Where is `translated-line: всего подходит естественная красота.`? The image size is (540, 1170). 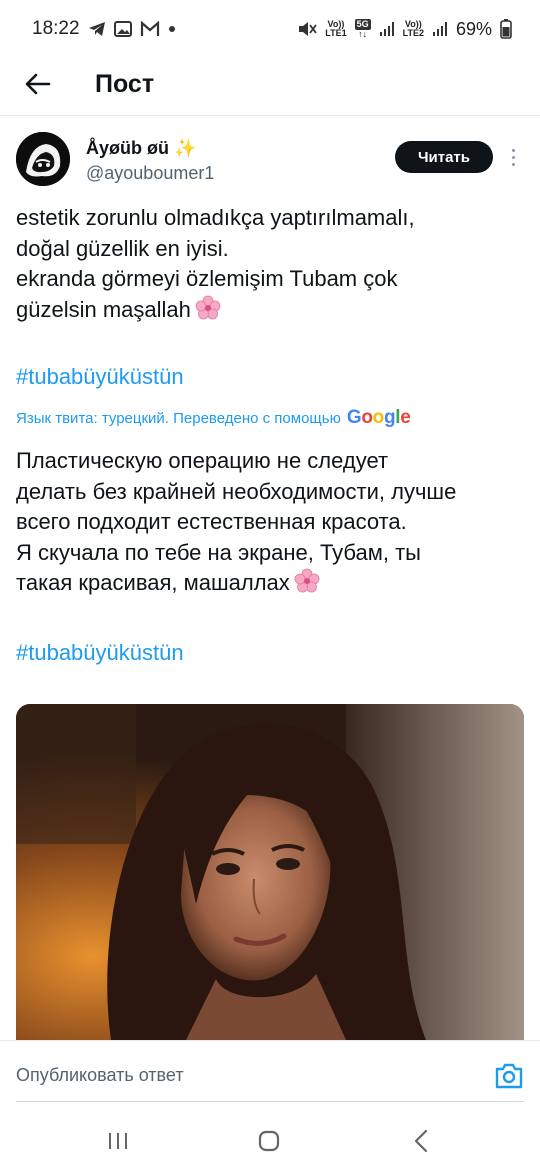 translated-line: всего подходит естественная красота. is located at coordinates (211, 521).